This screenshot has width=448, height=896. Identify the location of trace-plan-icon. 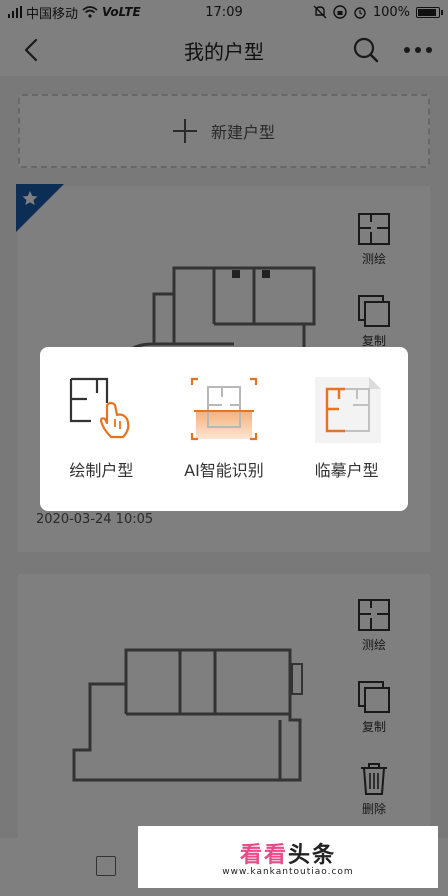
(347, 410).